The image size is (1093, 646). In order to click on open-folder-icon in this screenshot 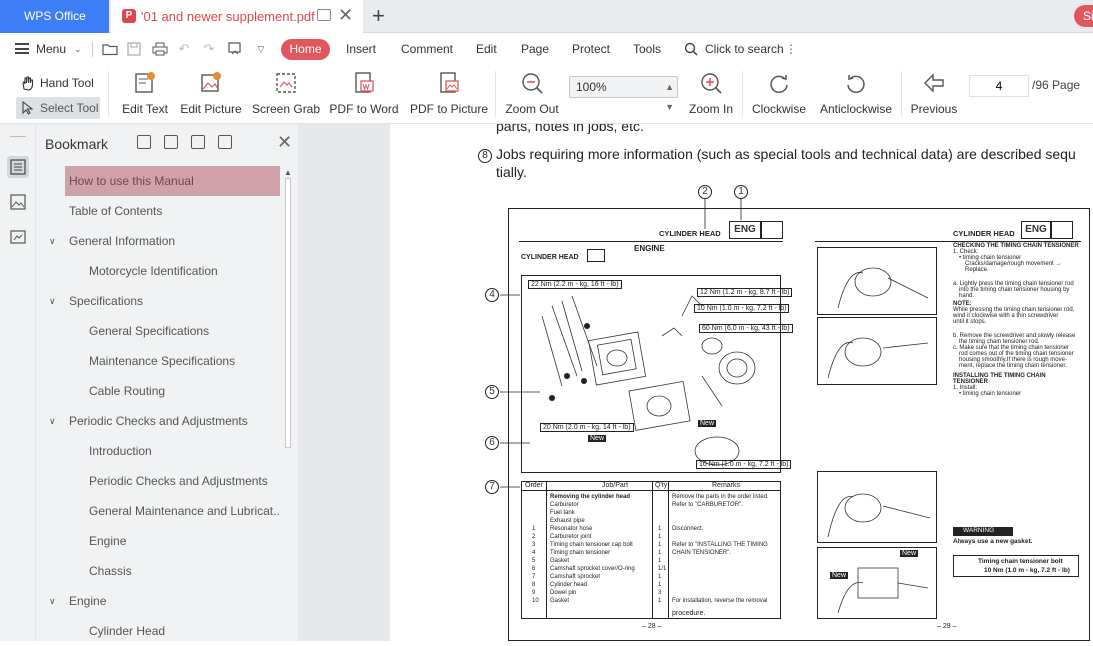, I will do `click(110, 49)`.